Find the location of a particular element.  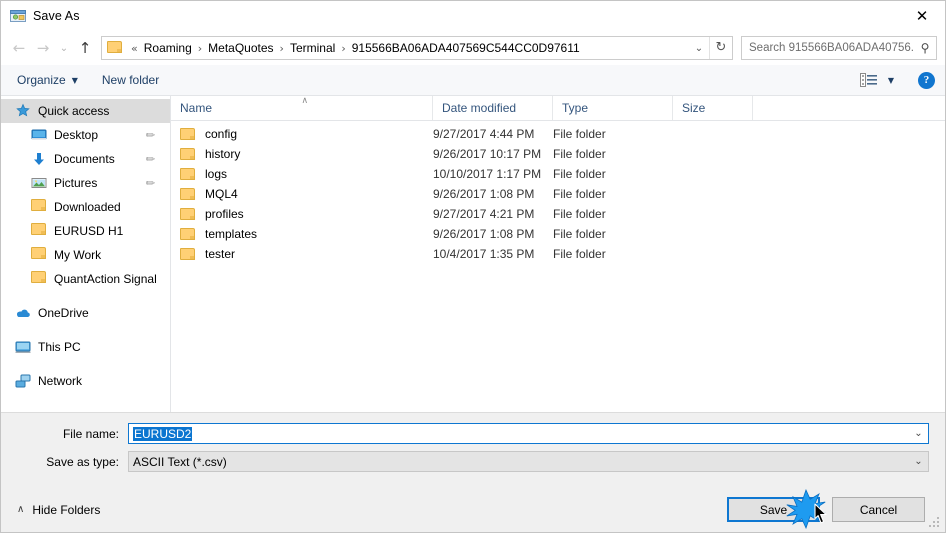

address-dropdown-icon: ⌄ is located at coordinates (699, 48).